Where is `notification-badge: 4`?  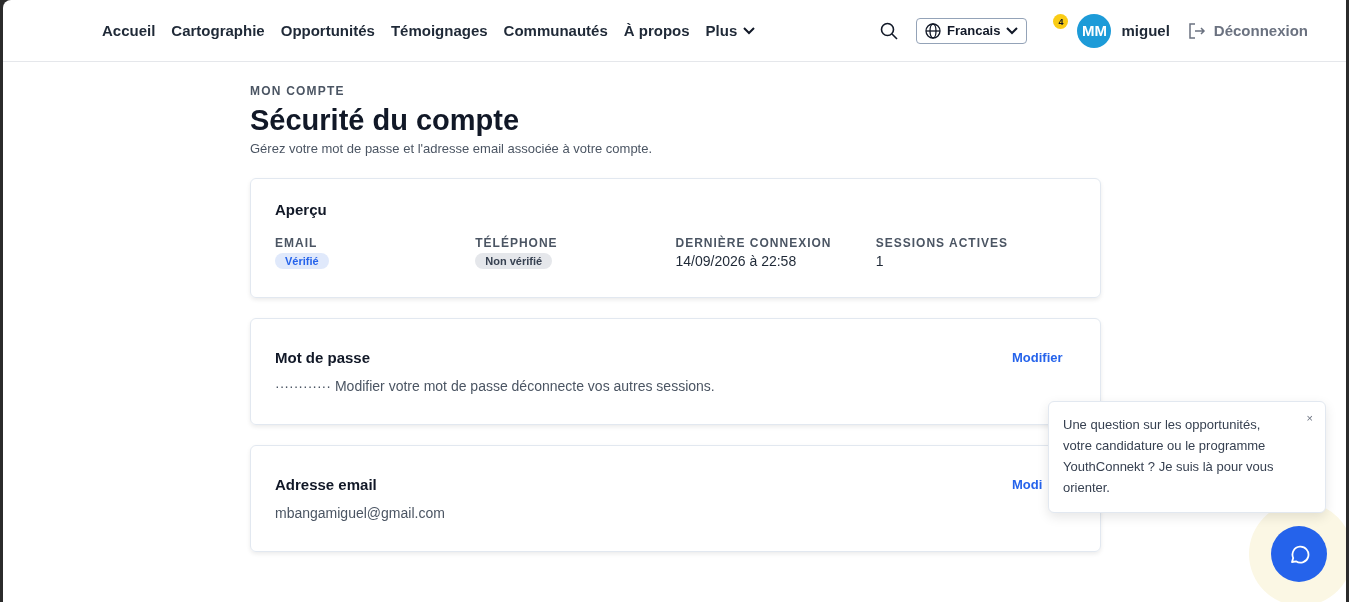 notification-badge: 4 is located at coordinates (1061, 21).